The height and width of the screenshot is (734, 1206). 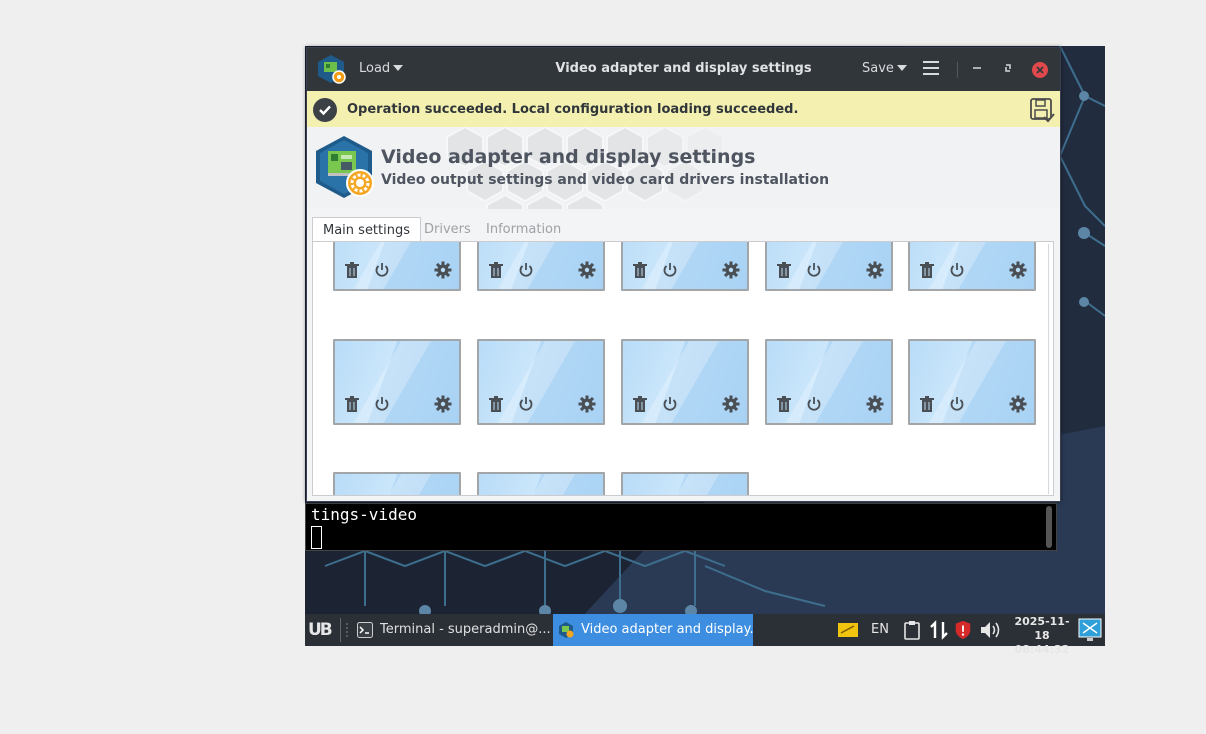 I want to click on tab-main-settings: Main settings, so click(x=367, y=229).